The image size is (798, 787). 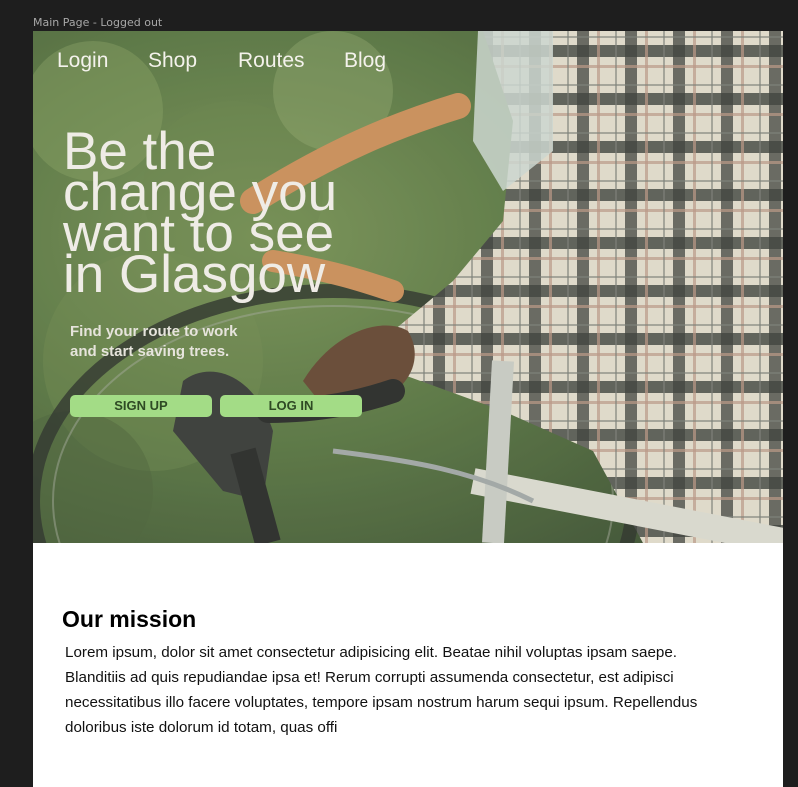 I want to click on nav-blog-link: Blog, so click(x=365, y=61).